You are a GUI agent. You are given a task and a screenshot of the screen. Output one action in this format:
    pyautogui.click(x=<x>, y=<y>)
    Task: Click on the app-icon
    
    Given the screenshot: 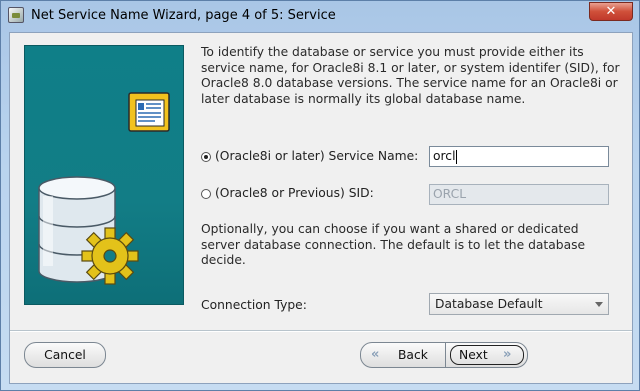 What is the action you would take?
    pyautogui.click(x=16, y=15)
    